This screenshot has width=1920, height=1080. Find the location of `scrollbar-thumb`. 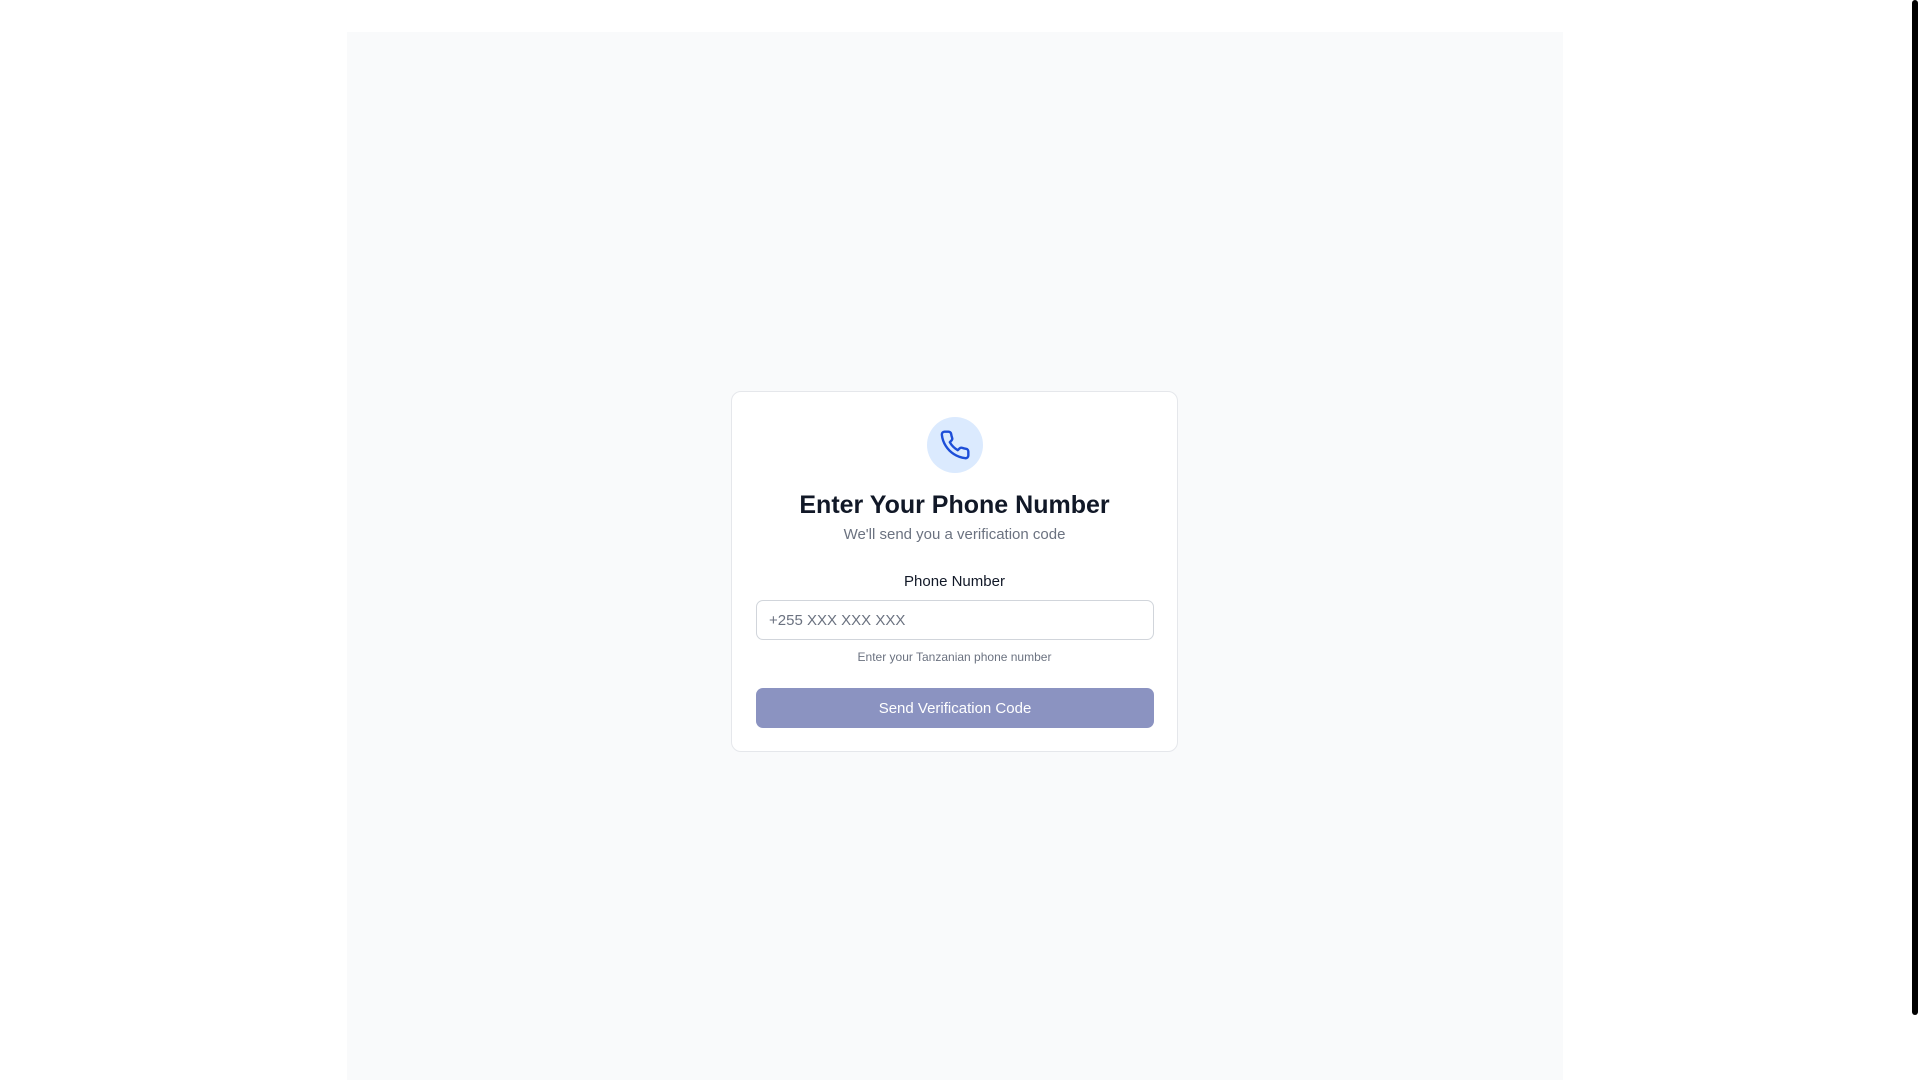

scrollbar-thumb is located at coordinates (1915, 507).